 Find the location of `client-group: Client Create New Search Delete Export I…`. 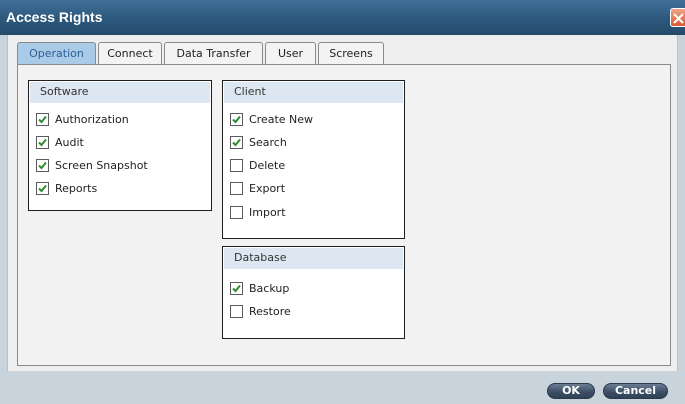

client-group: Client Create New Search Delete Export I… is located at coordinates (313, 159).